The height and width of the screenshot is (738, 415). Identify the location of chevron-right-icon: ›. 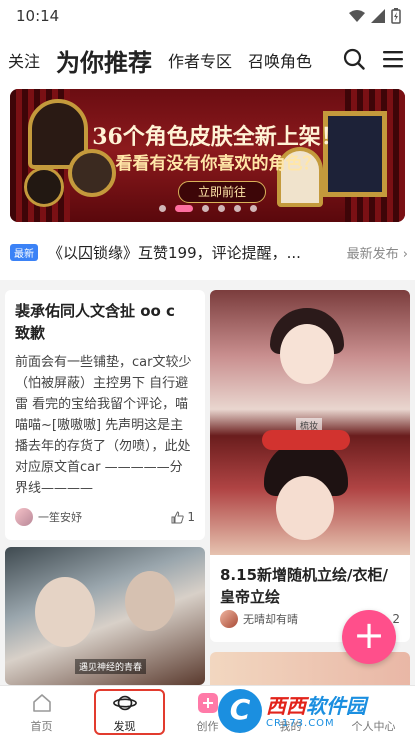
(405, 254).